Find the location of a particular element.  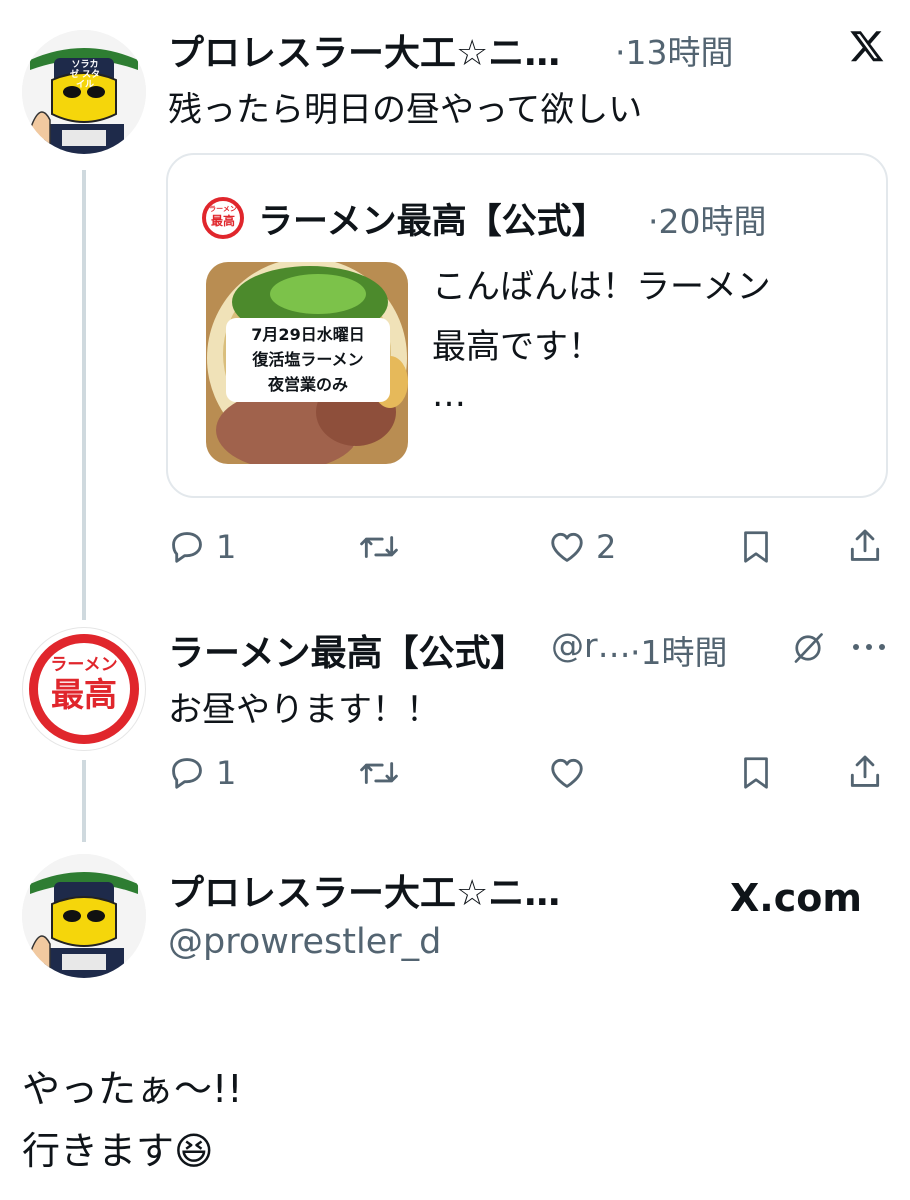

like-button: 2 is located at coordinates (582, 547).